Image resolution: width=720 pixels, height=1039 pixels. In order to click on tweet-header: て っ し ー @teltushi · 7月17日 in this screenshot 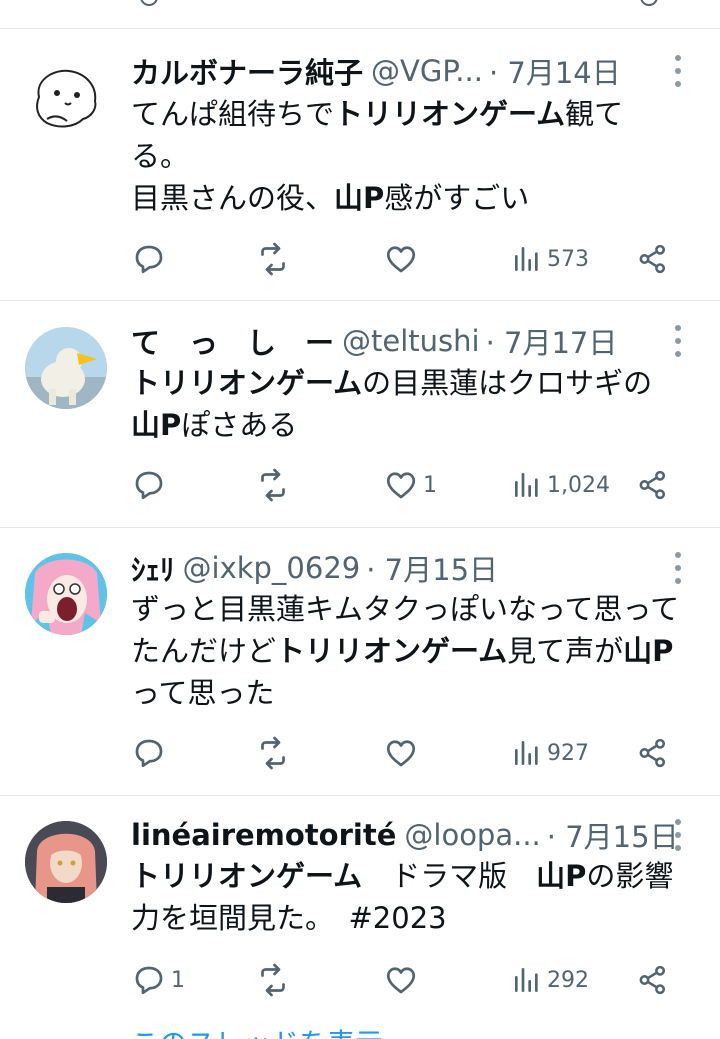, I will do `click(395, 341)`.